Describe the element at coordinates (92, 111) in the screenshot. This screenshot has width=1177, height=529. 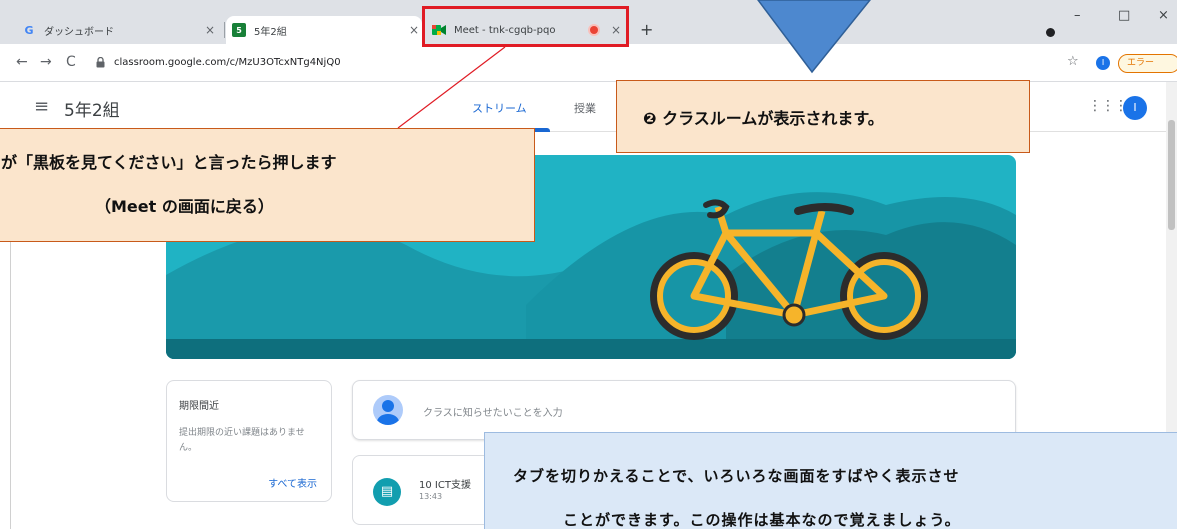
I see `class-title: 5年2組` at that location.